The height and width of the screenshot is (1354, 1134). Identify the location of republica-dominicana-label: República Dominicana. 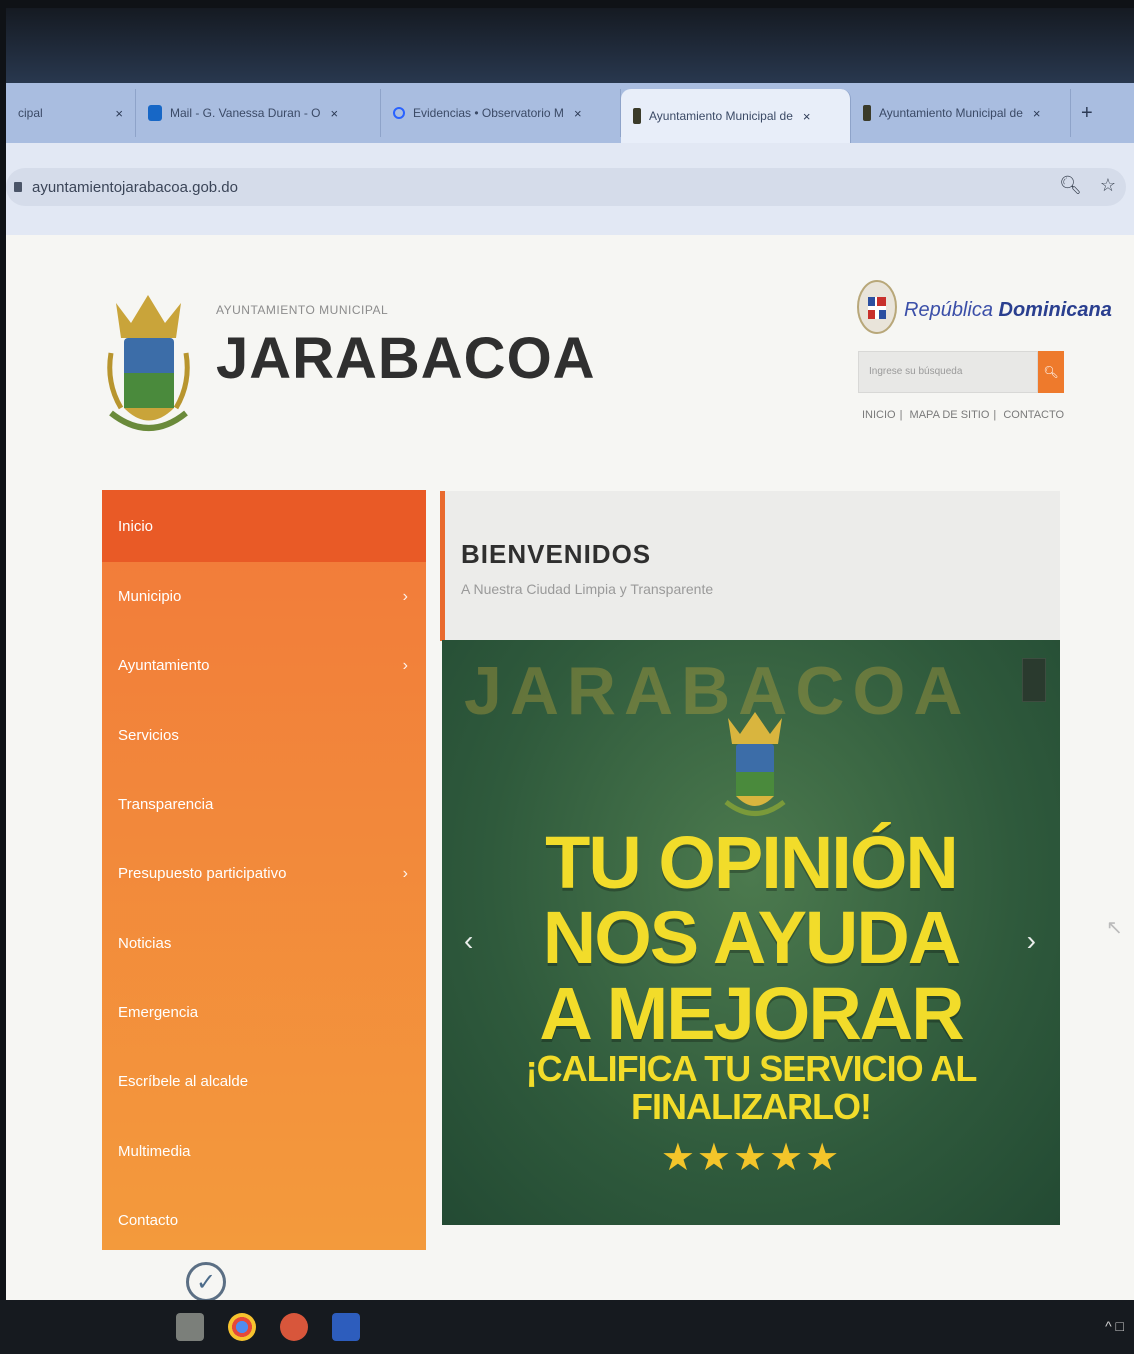
(1008, 310).